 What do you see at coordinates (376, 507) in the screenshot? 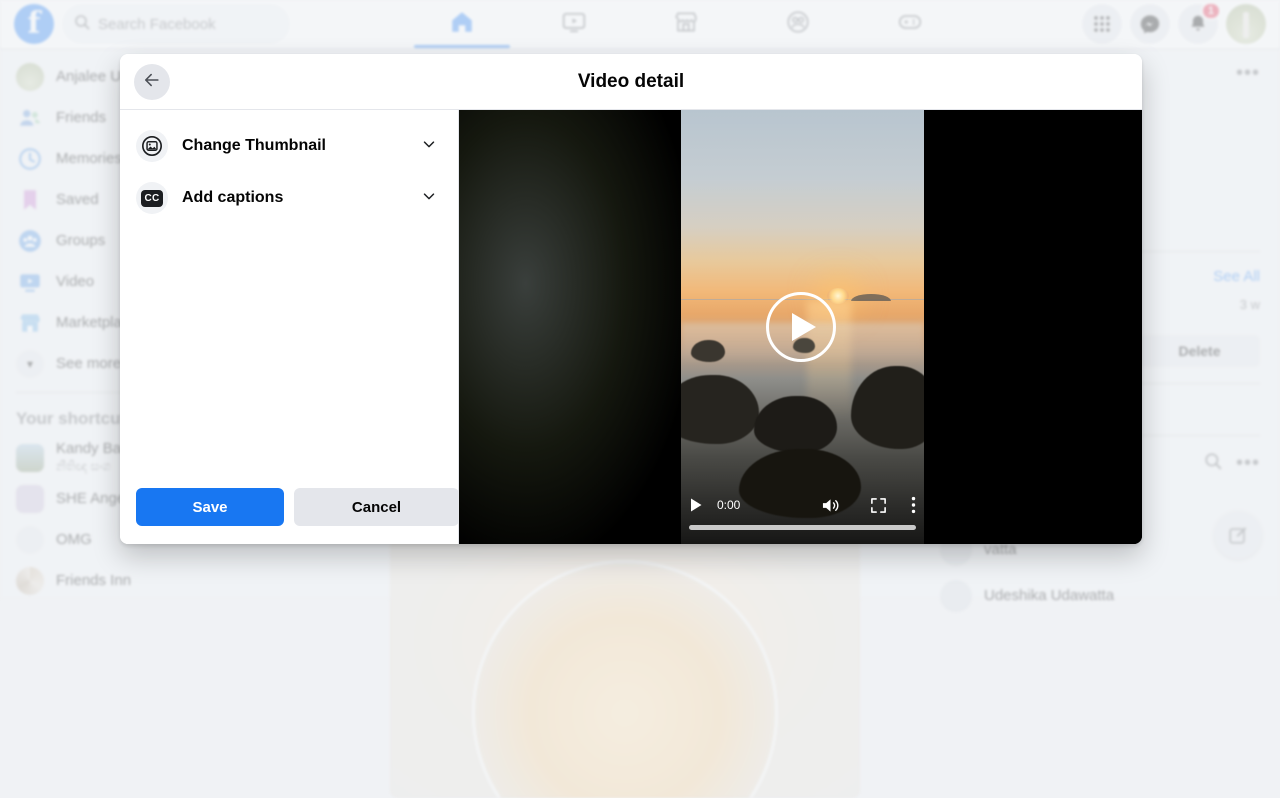
I see `cancel-button: Cancel` at bounding box center [376, 507].